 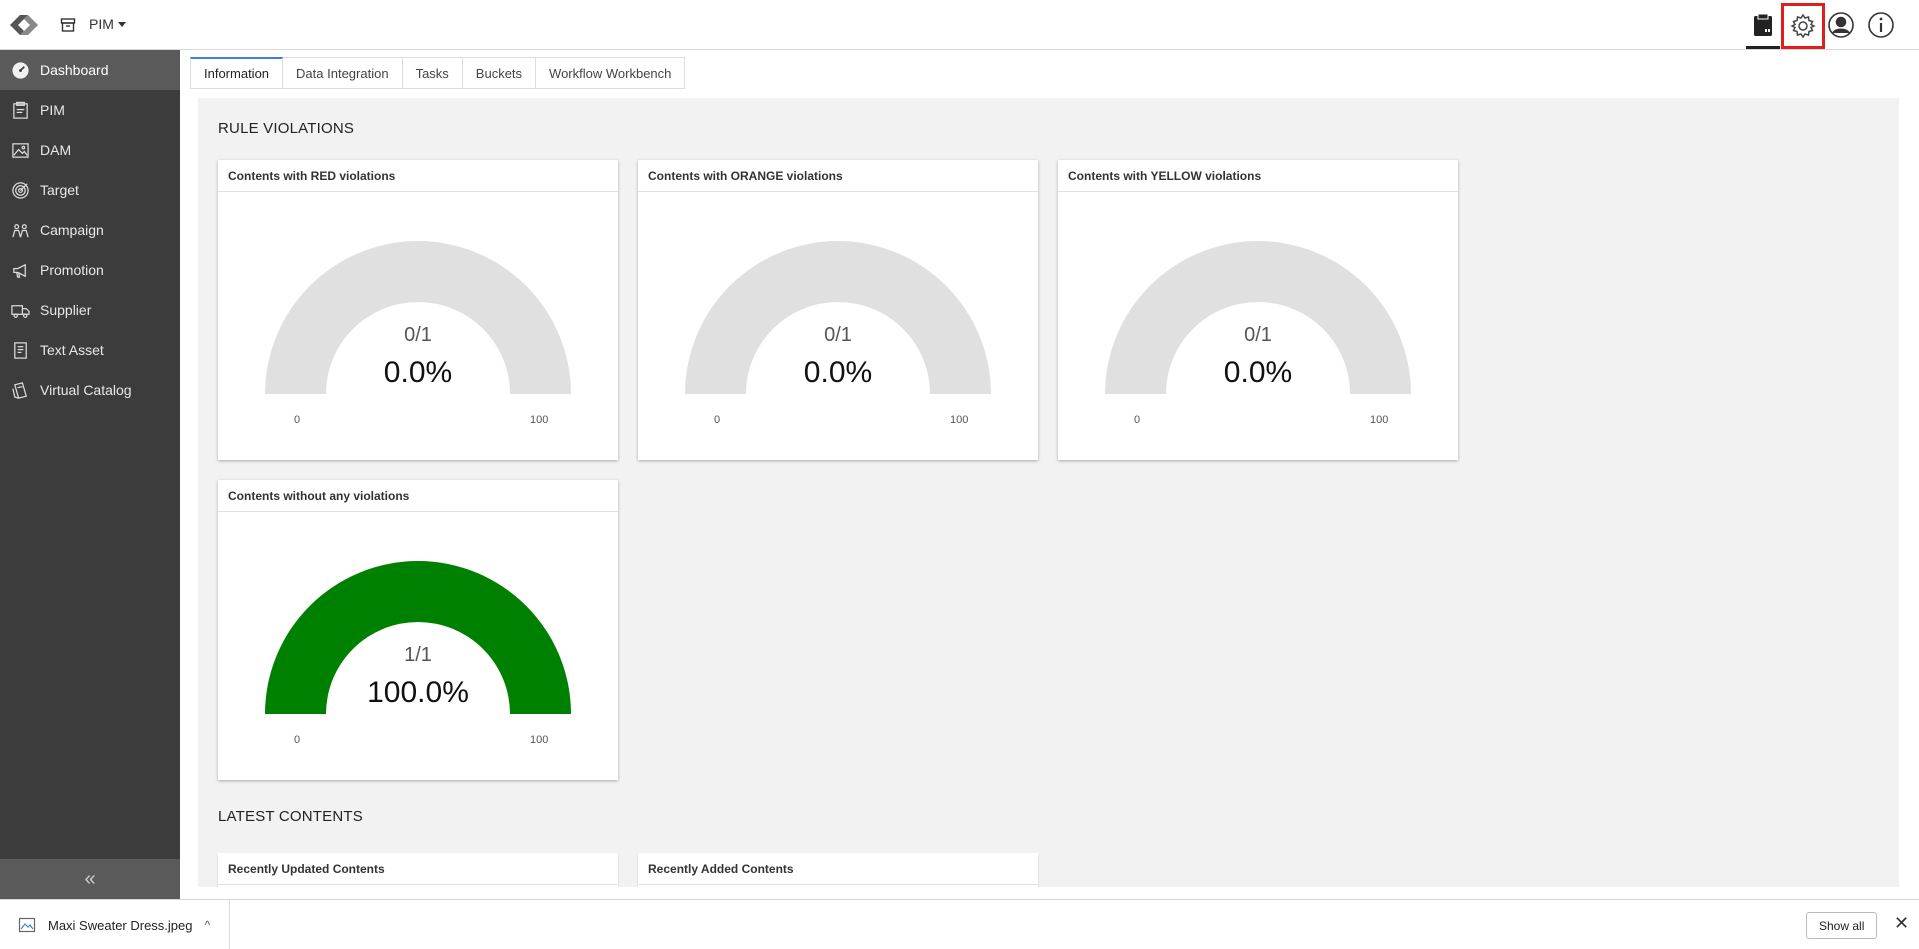 What do you see at coordinates (208, 925) in the screenshot?
I see `chevron-up-icon: ^` at bounding box center [208, 925].